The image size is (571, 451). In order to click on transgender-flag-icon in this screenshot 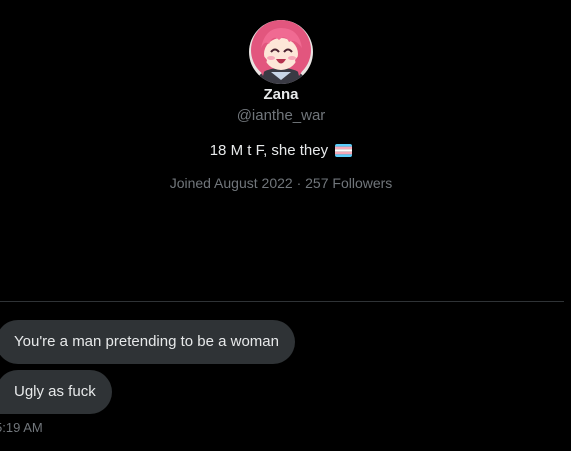, I will do `click(344, 150)`.